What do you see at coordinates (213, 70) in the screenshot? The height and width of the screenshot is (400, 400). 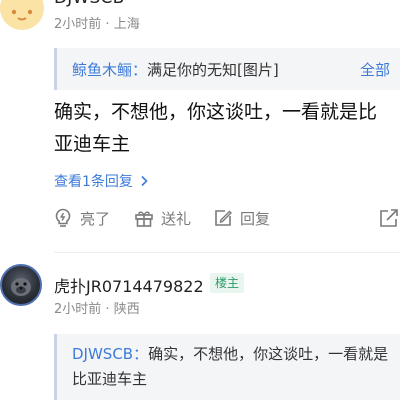 I see `quote-text: 满足你的无知[图片]` at bounding box center [213, 70].